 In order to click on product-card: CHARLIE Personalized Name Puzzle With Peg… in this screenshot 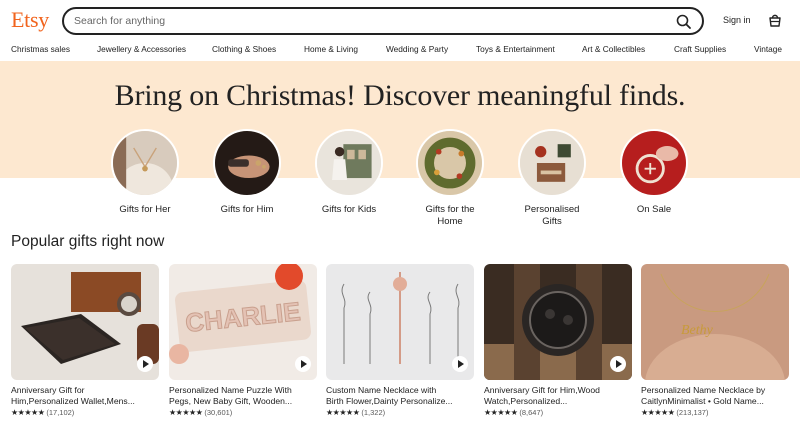, I will do `click(243, 340)`.